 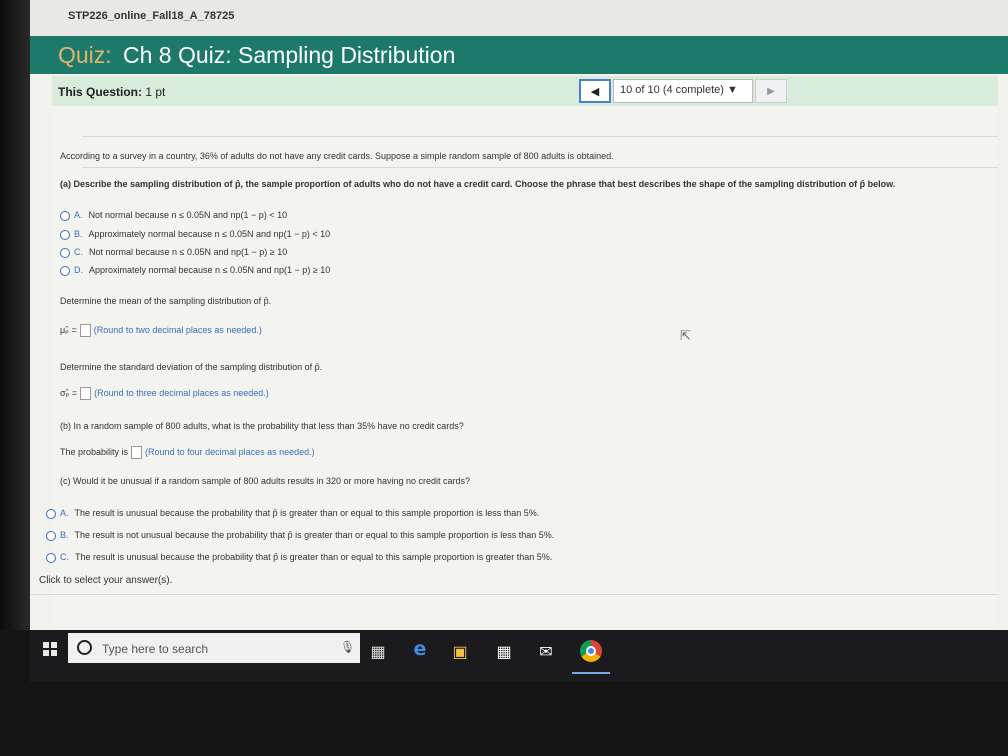 What do you see at coordinates (65, 234) in the screenshot?
I see `radio-option-b` at bounding box center [65, 234].